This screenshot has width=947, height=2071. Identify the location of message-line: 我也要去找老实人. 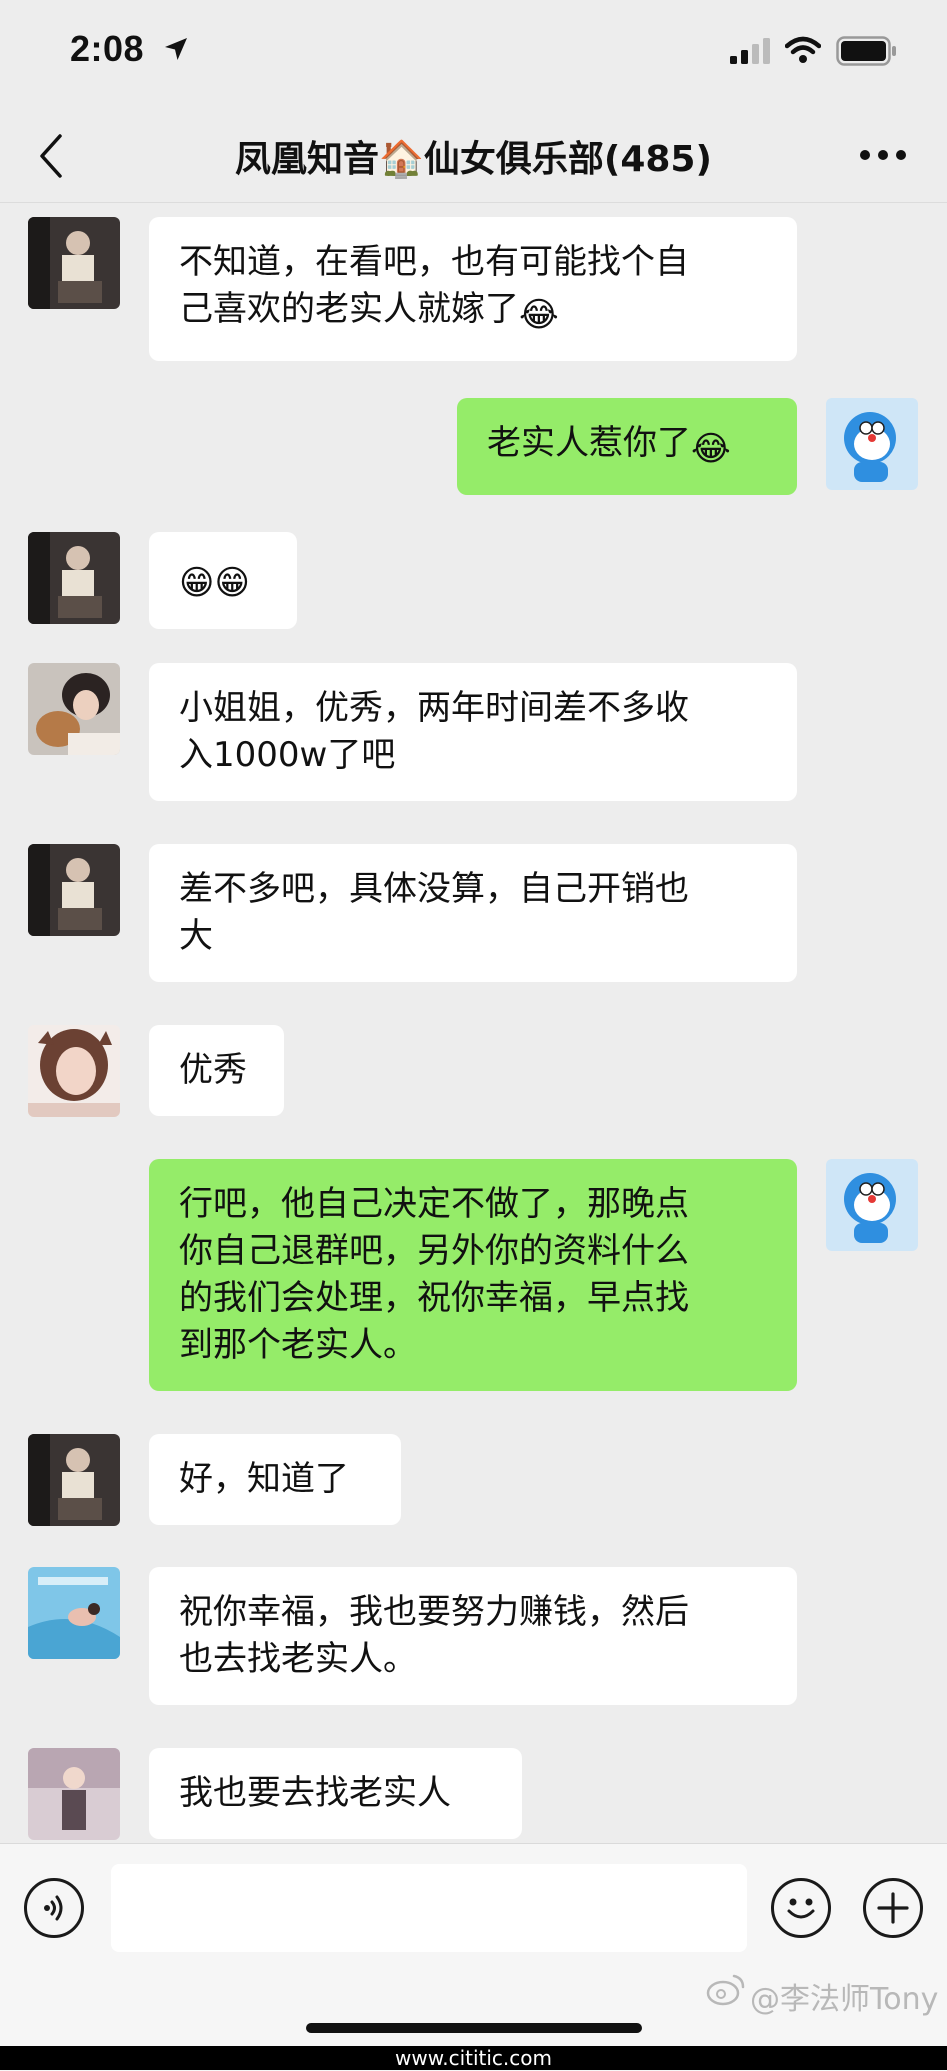
(315, 1793).